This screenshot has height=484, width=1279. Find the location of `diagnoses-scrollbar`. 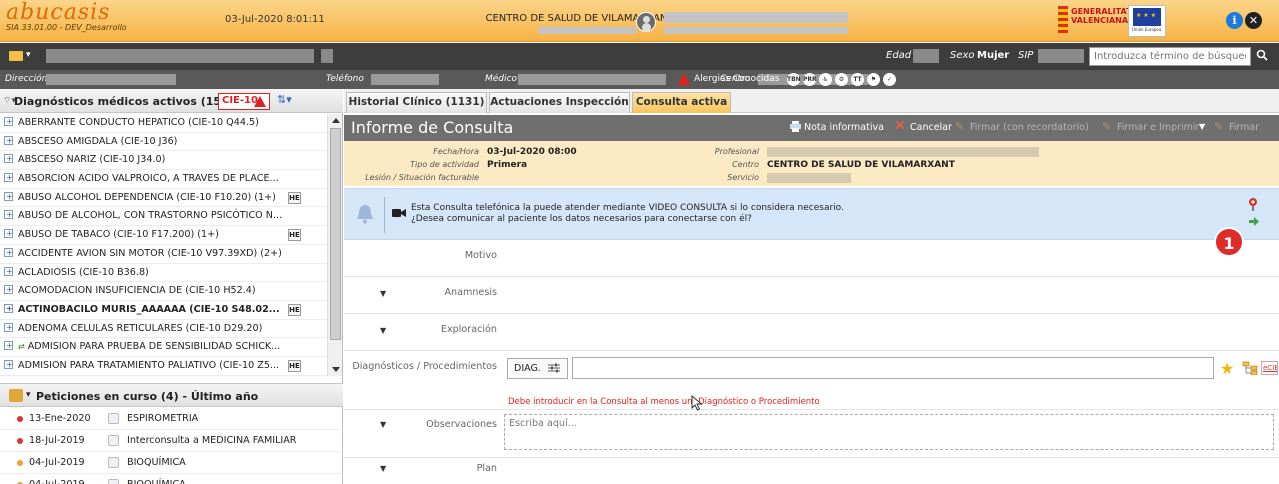

diagnoses-scrollbar is located at coordinates (334, 245).